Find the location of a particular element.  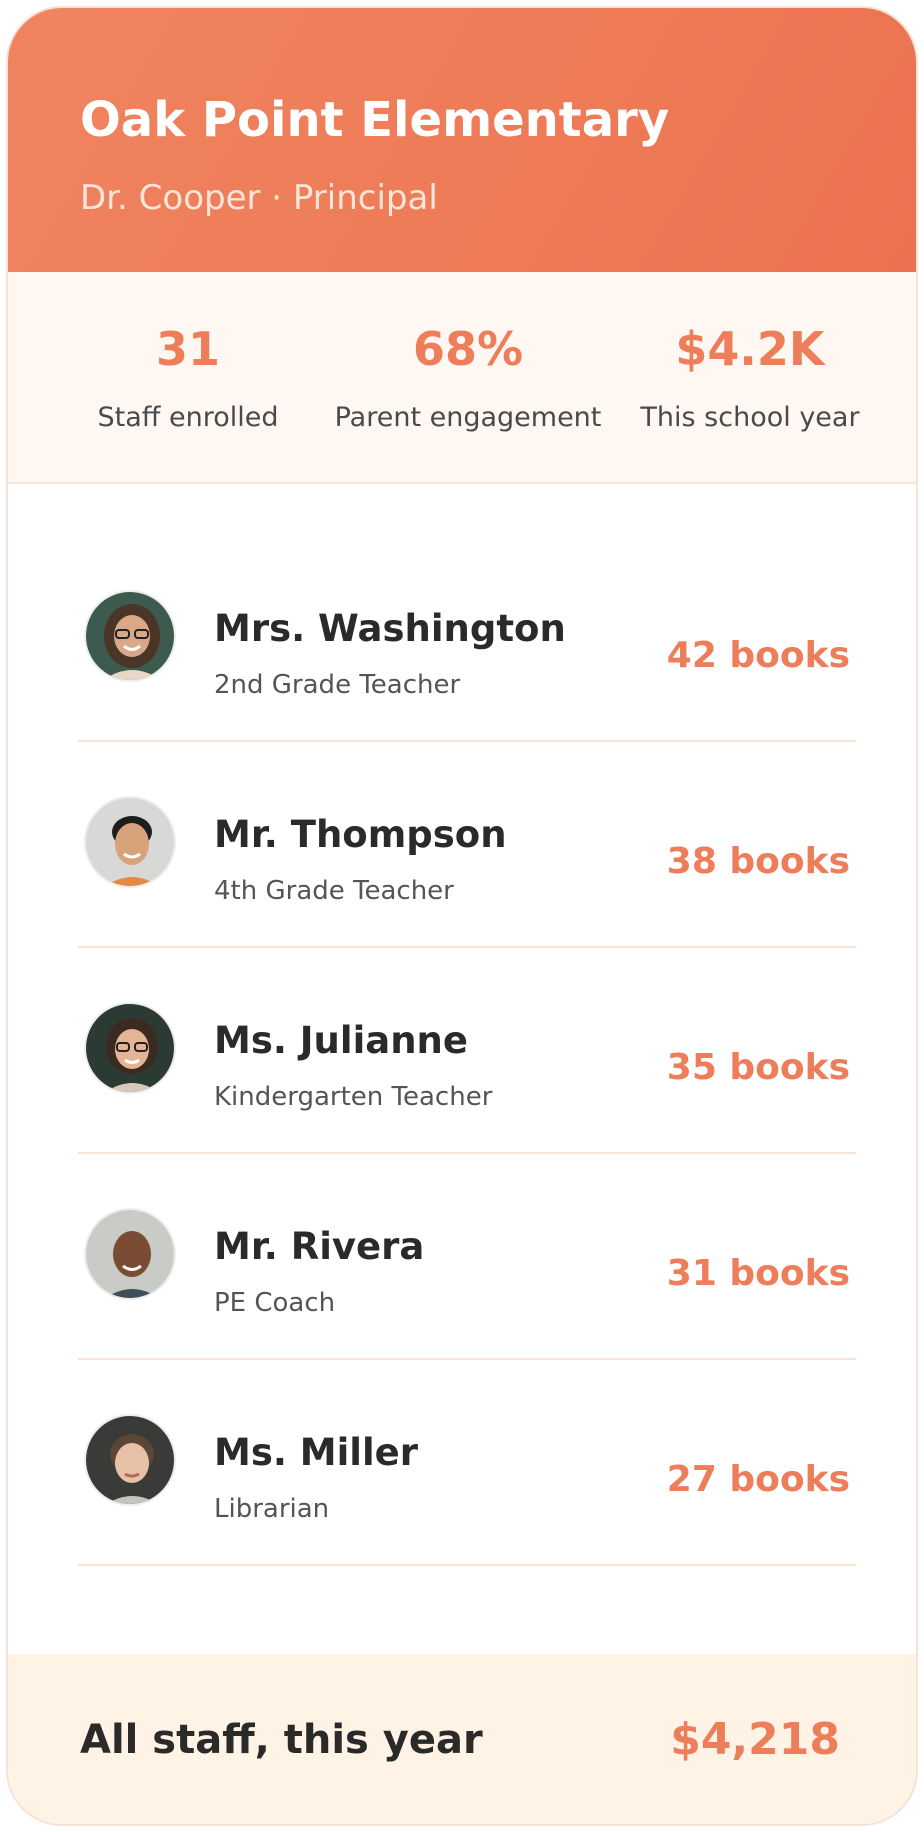

staff-role: 4th Grade Teacher is located at coordinates (334, 891).